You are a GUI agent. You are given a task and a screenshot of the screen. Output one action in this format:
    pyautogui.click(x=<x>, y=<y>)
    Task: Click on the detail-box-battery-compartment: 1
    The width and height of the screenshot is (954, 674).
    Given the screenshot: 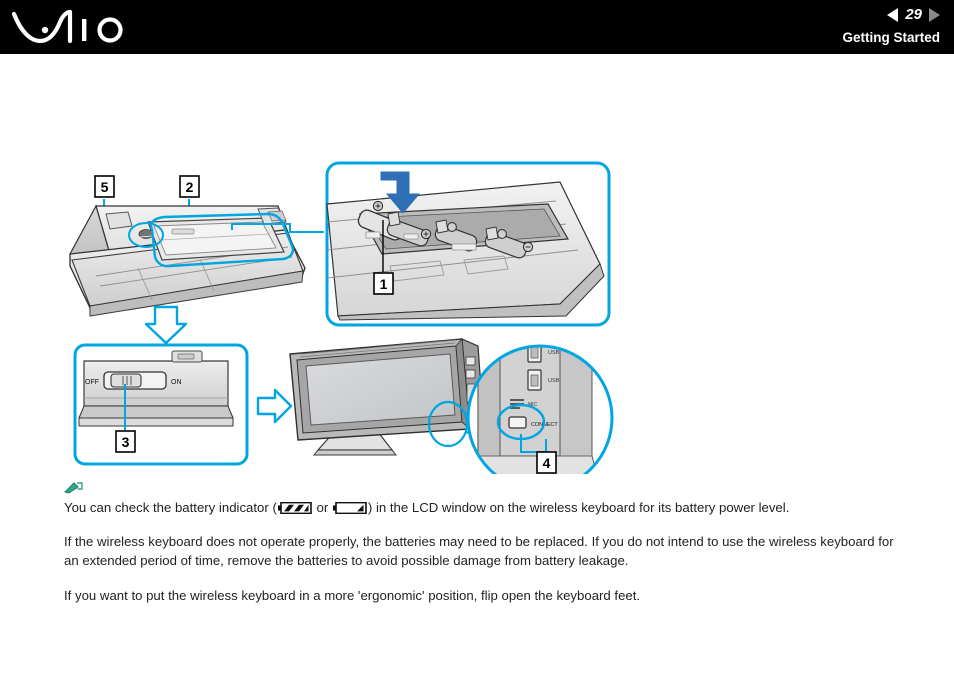 What is the action you would take?
    pyautogui.click(x=468, y=244)
    